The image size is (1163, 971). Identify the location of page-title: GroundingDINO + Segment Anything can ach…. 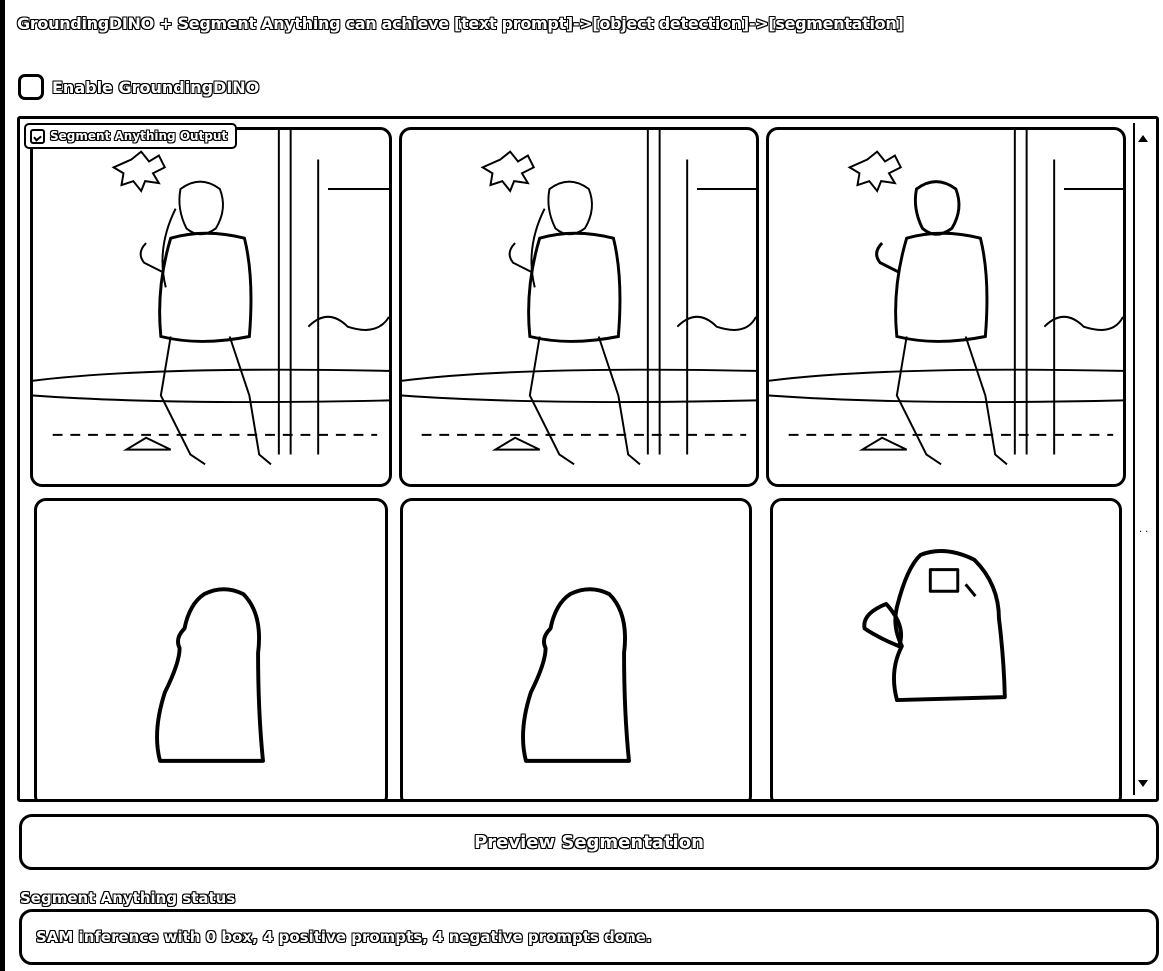
(460, 23).